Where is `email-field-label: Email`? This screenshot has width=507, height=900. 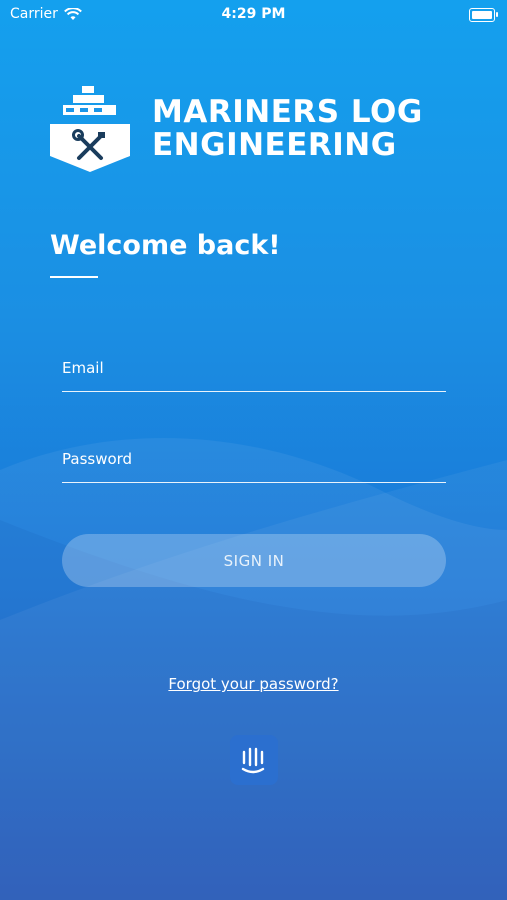 email-field-label: Email is located at coordinates (83, 368).